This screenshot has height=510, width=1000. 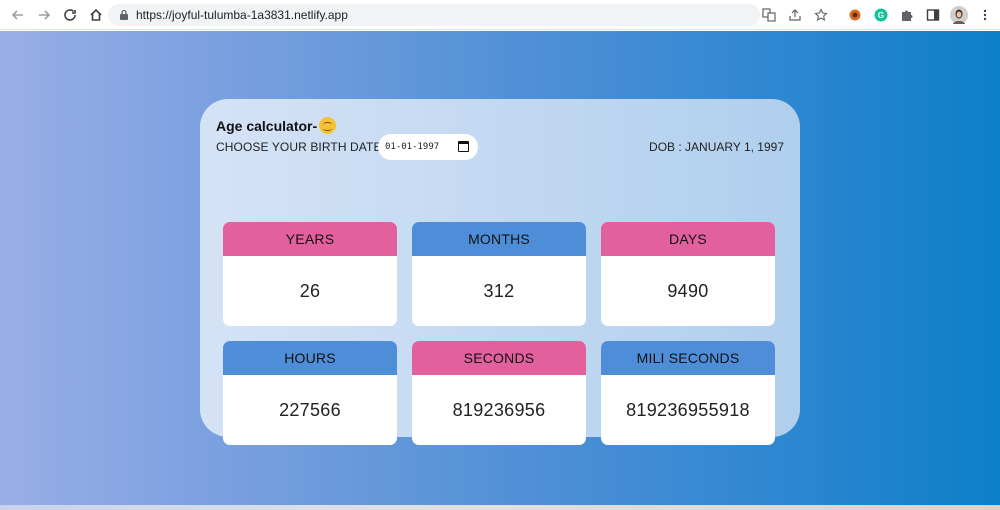 I want to click on grammarly-button: G, so click(x=881, y=15).